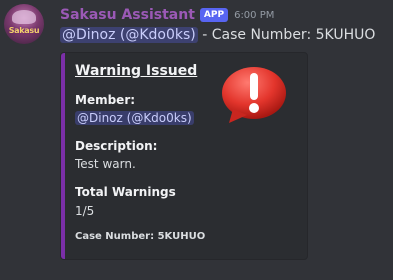 The image size is (393, 280). I want to click on field-description-name: Description:, so click(116, 146).